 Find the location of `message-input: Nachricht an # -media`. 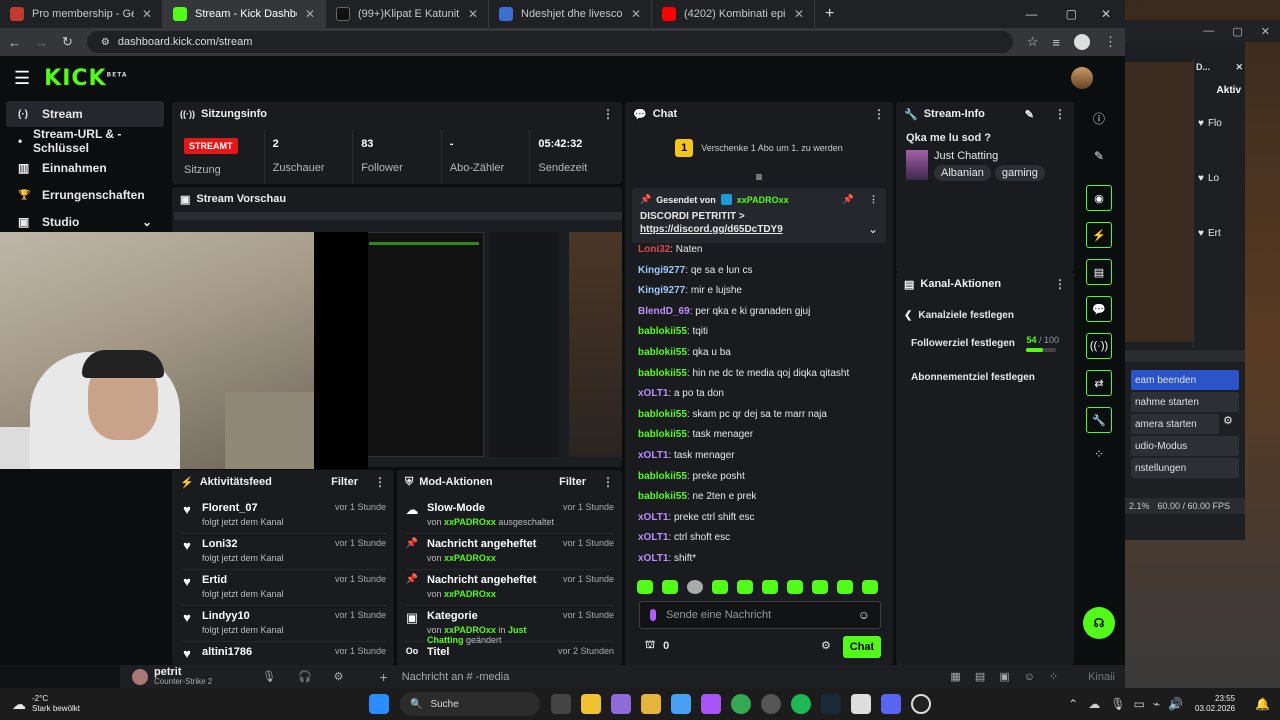

message-input: Nachricht an # -media is located at coordinates (456, 677).